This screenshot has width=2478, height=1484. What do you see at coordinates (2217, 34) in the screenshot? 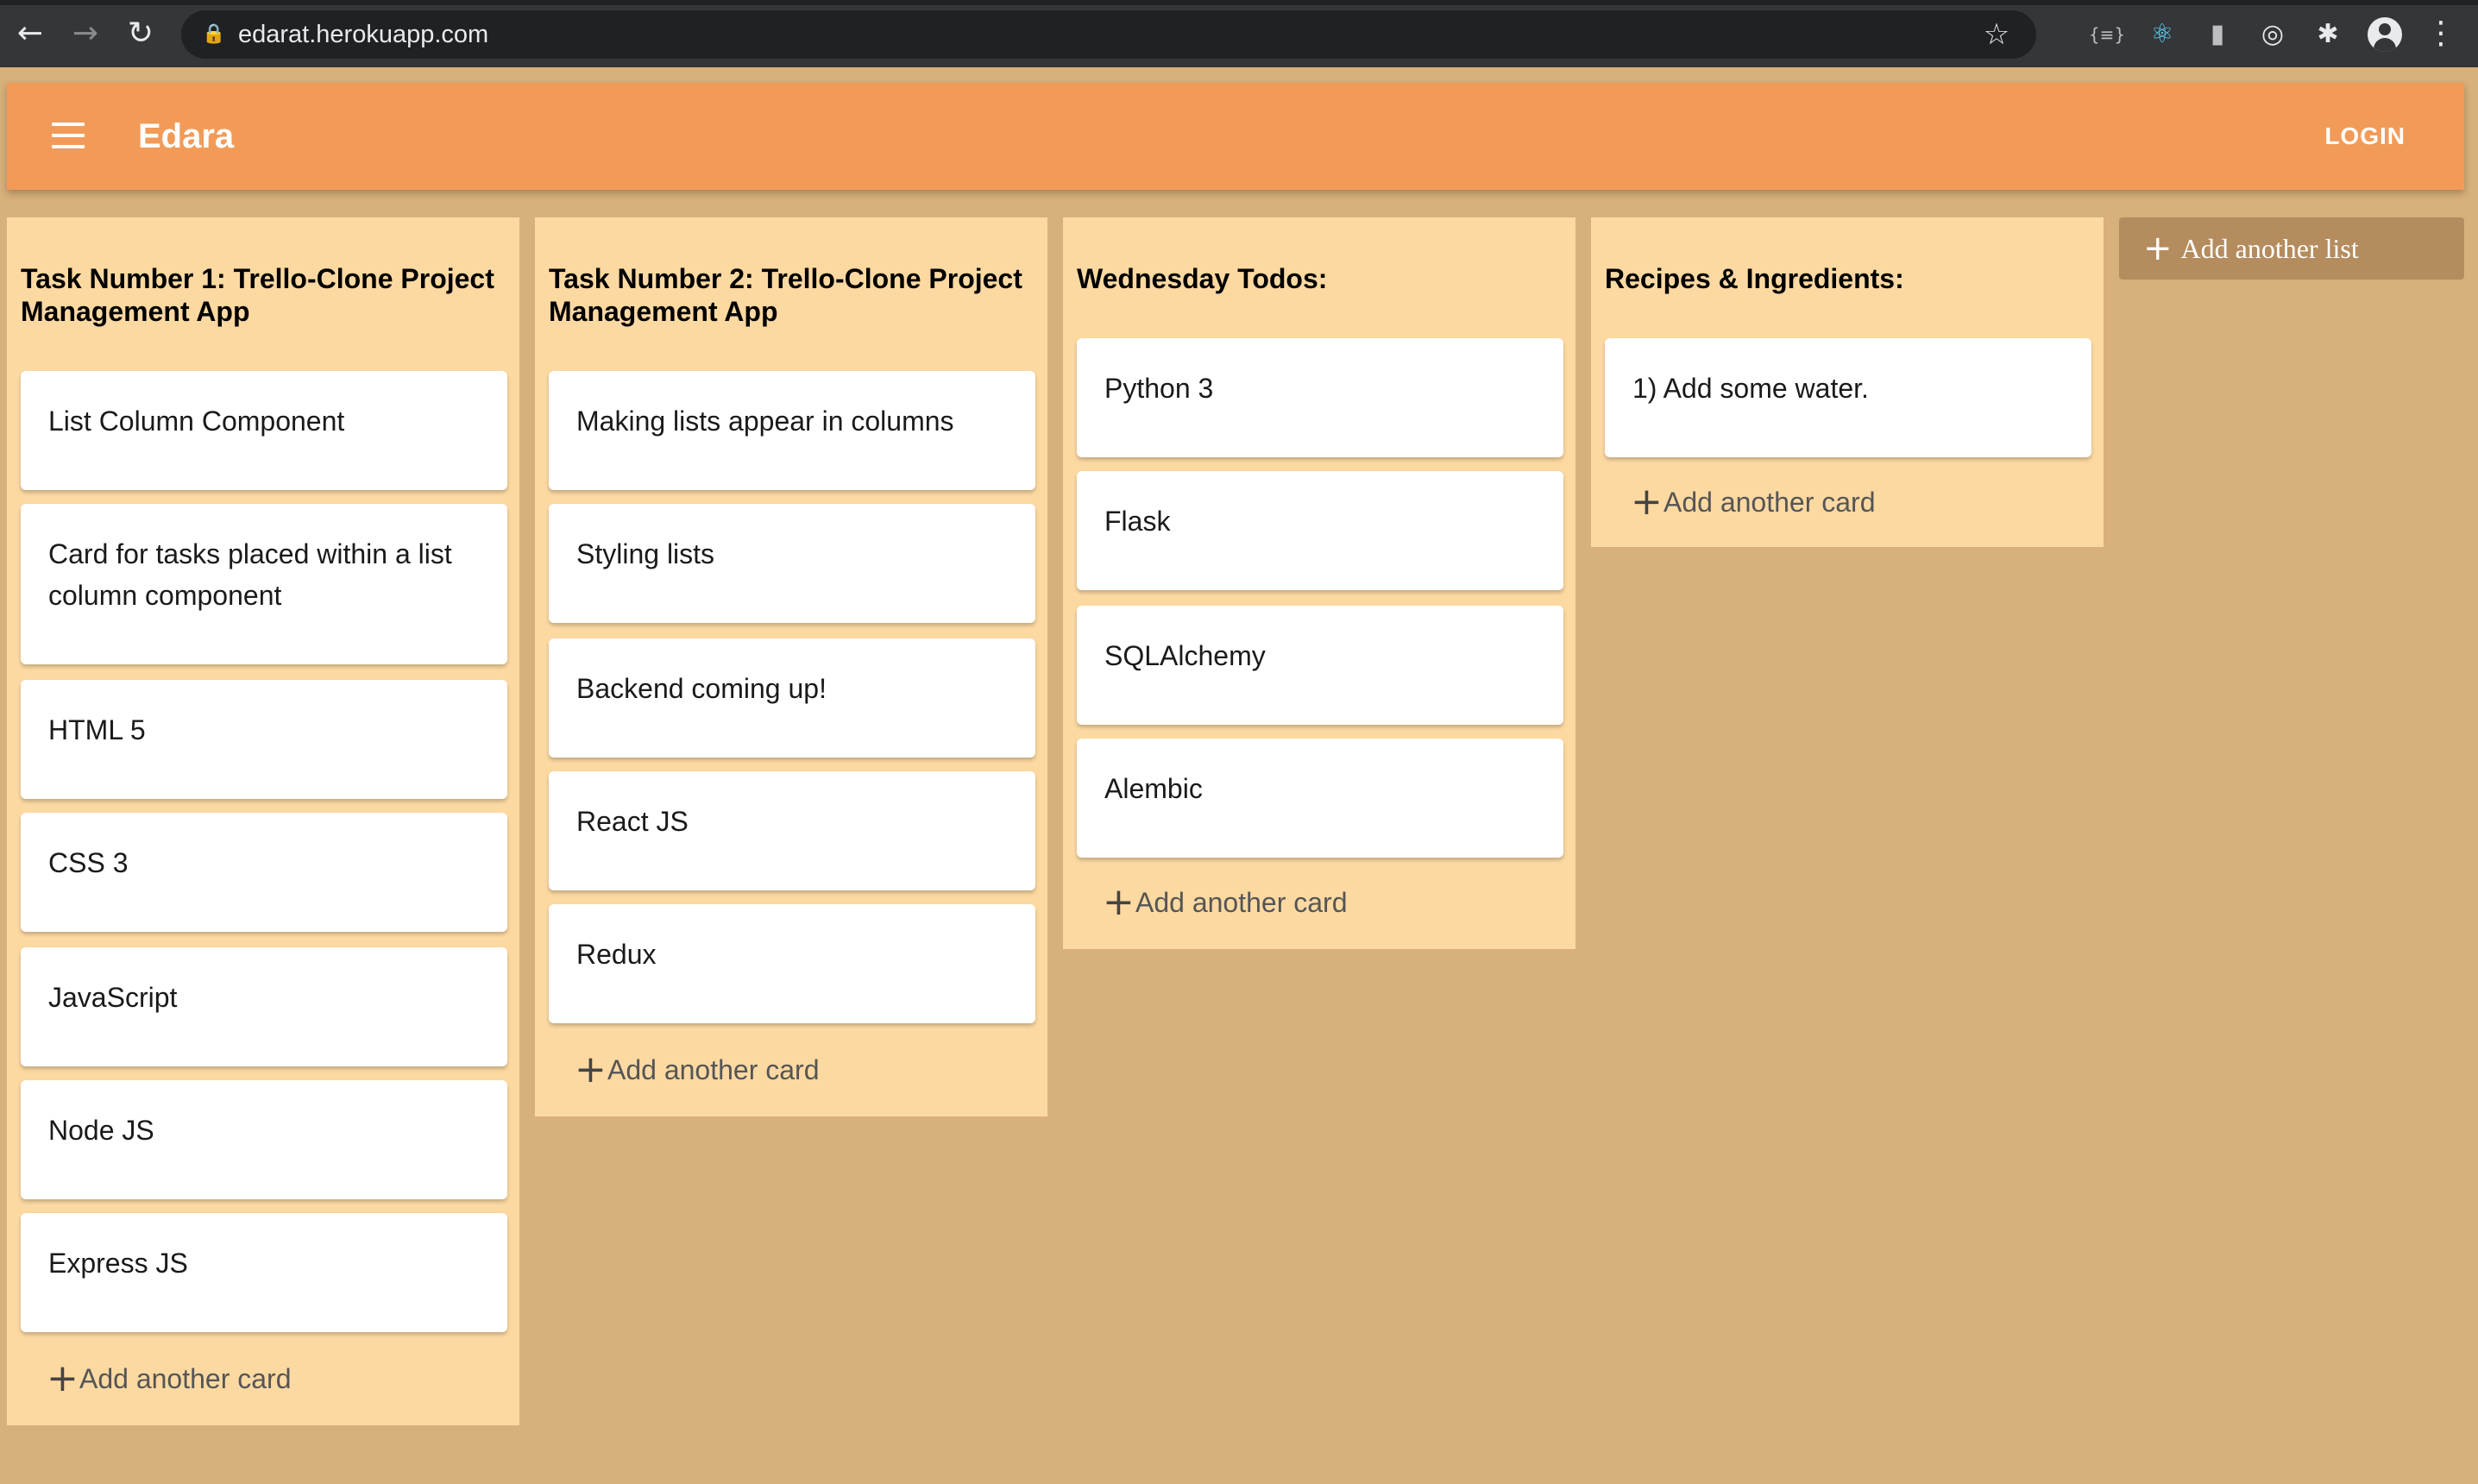
I see `extension-icon: ▮` at bounding box center [2217, 34].